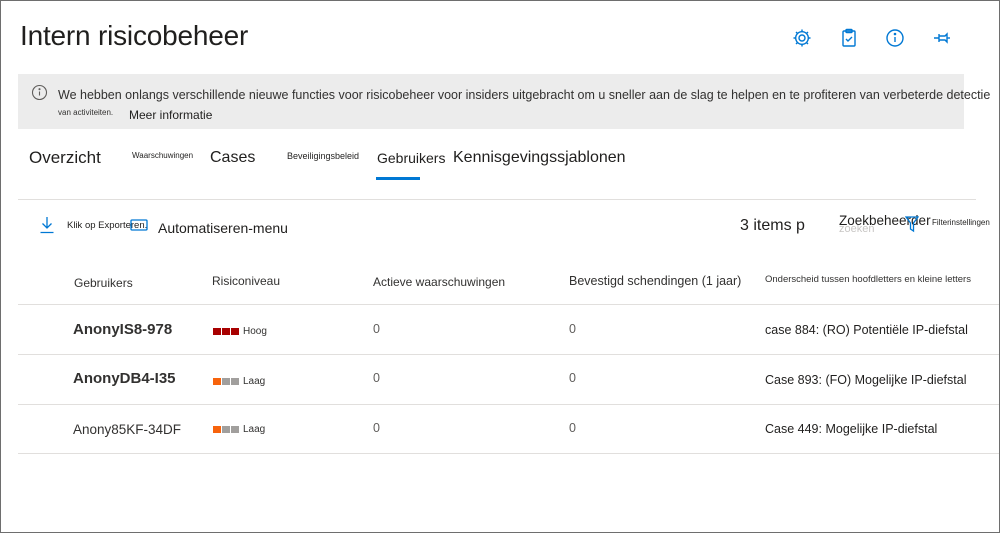 Image resolution: width=1000 pixels, height=533 pixels. What do you see at coordinates (47, 225) in the screenshot?
I see `download-icon` at bounding box center [47, 225].